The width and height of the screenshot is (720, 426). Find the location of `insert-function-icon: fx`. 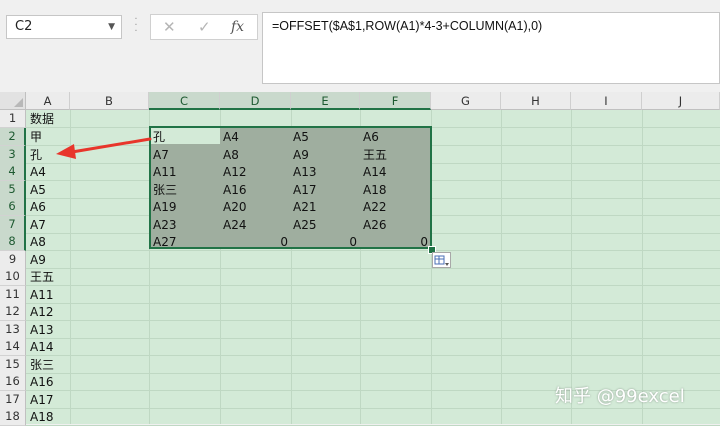

insert-function-icon: fx is located at coordinates (237, 27).